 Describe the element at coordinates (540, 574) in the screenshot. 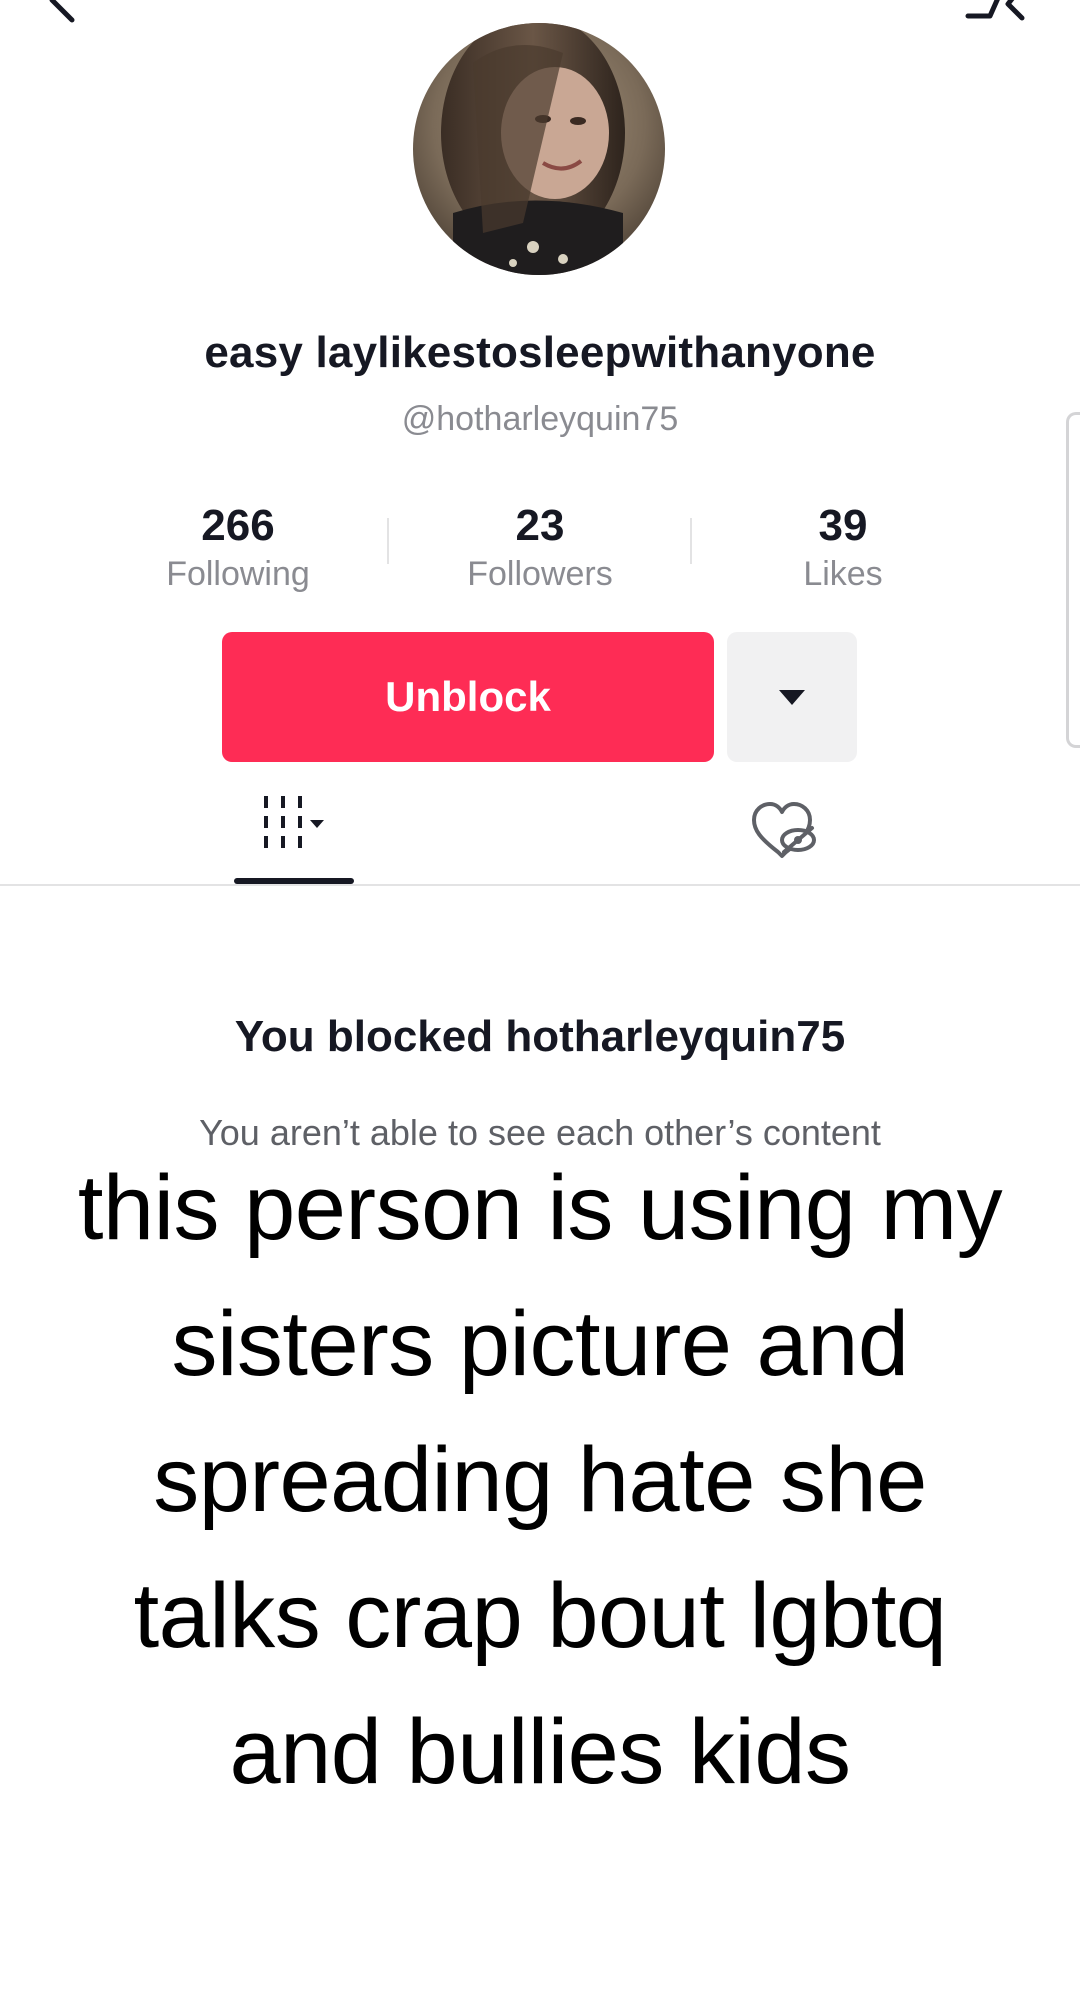

I see `followers-label: Followers` at that location.